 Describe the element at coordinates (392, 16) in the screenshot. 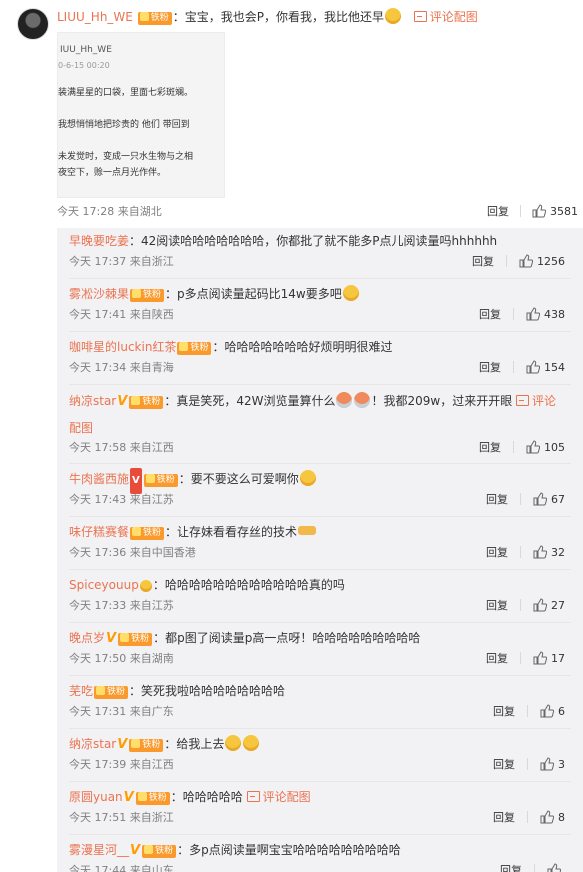

I see `crying-laugh-emoji-icon` at that location.